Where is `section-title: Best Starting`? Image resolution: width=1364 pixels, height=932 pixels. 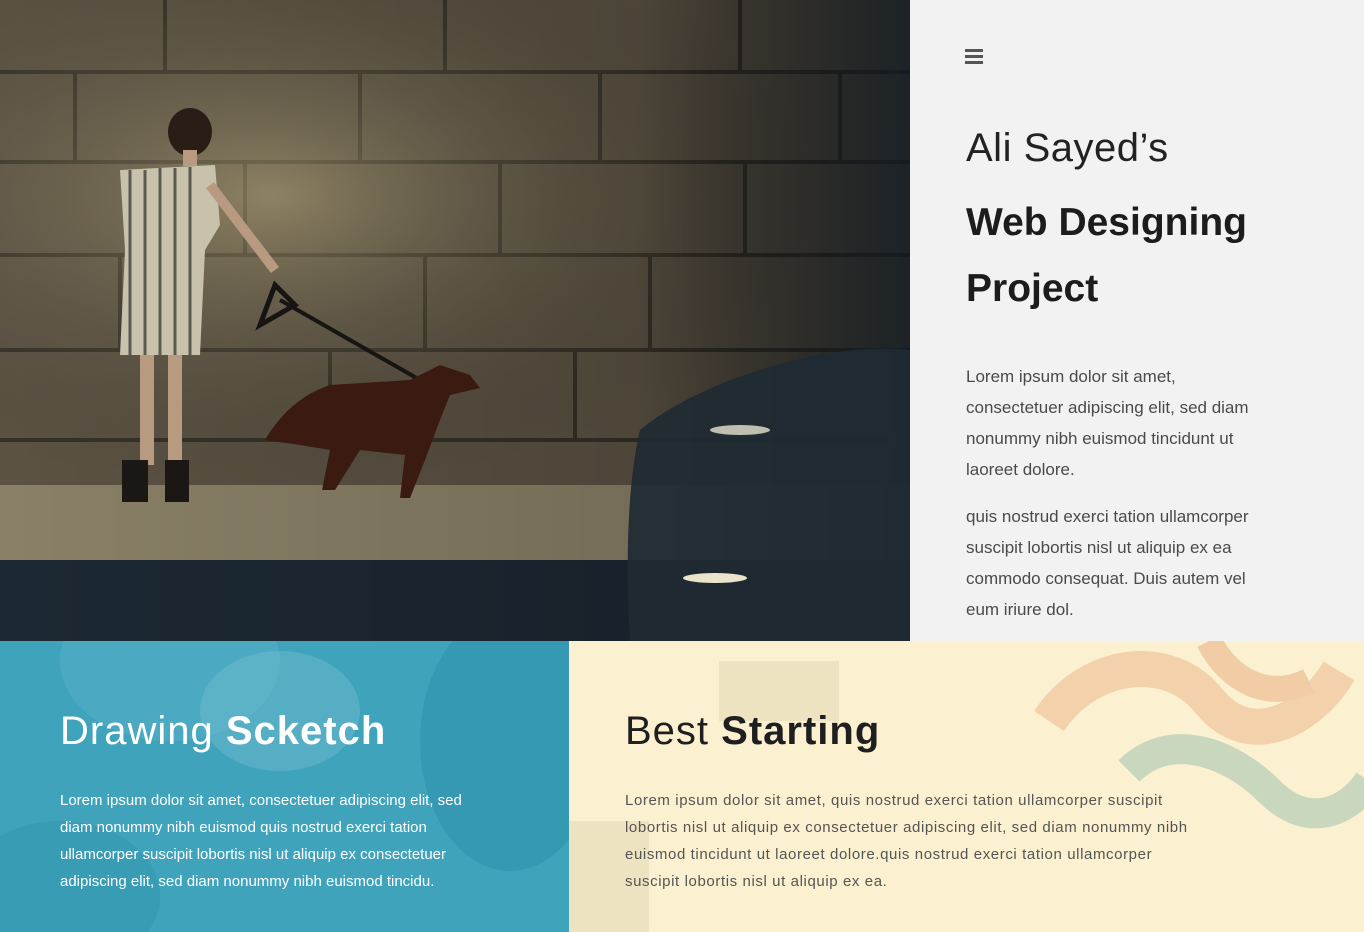
section-title: Best Starting is located at coordinates (753, 731).